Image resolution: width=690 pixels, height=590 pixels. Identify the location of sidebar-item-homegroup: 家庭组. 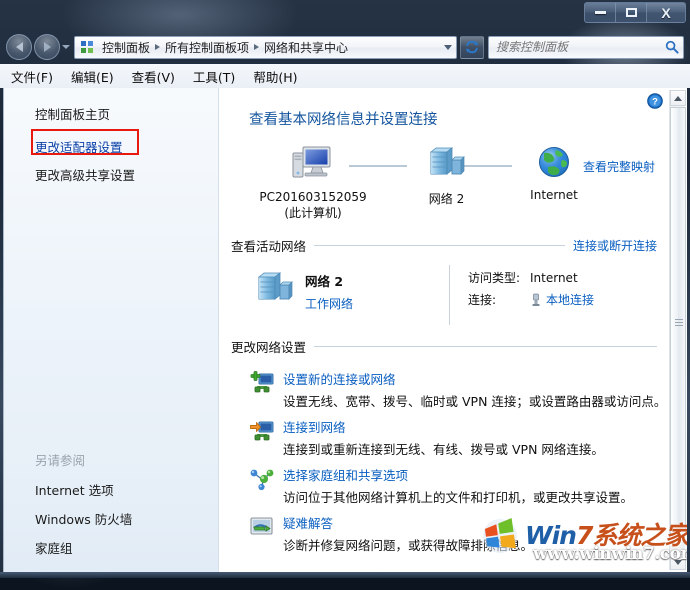
(111, 547).